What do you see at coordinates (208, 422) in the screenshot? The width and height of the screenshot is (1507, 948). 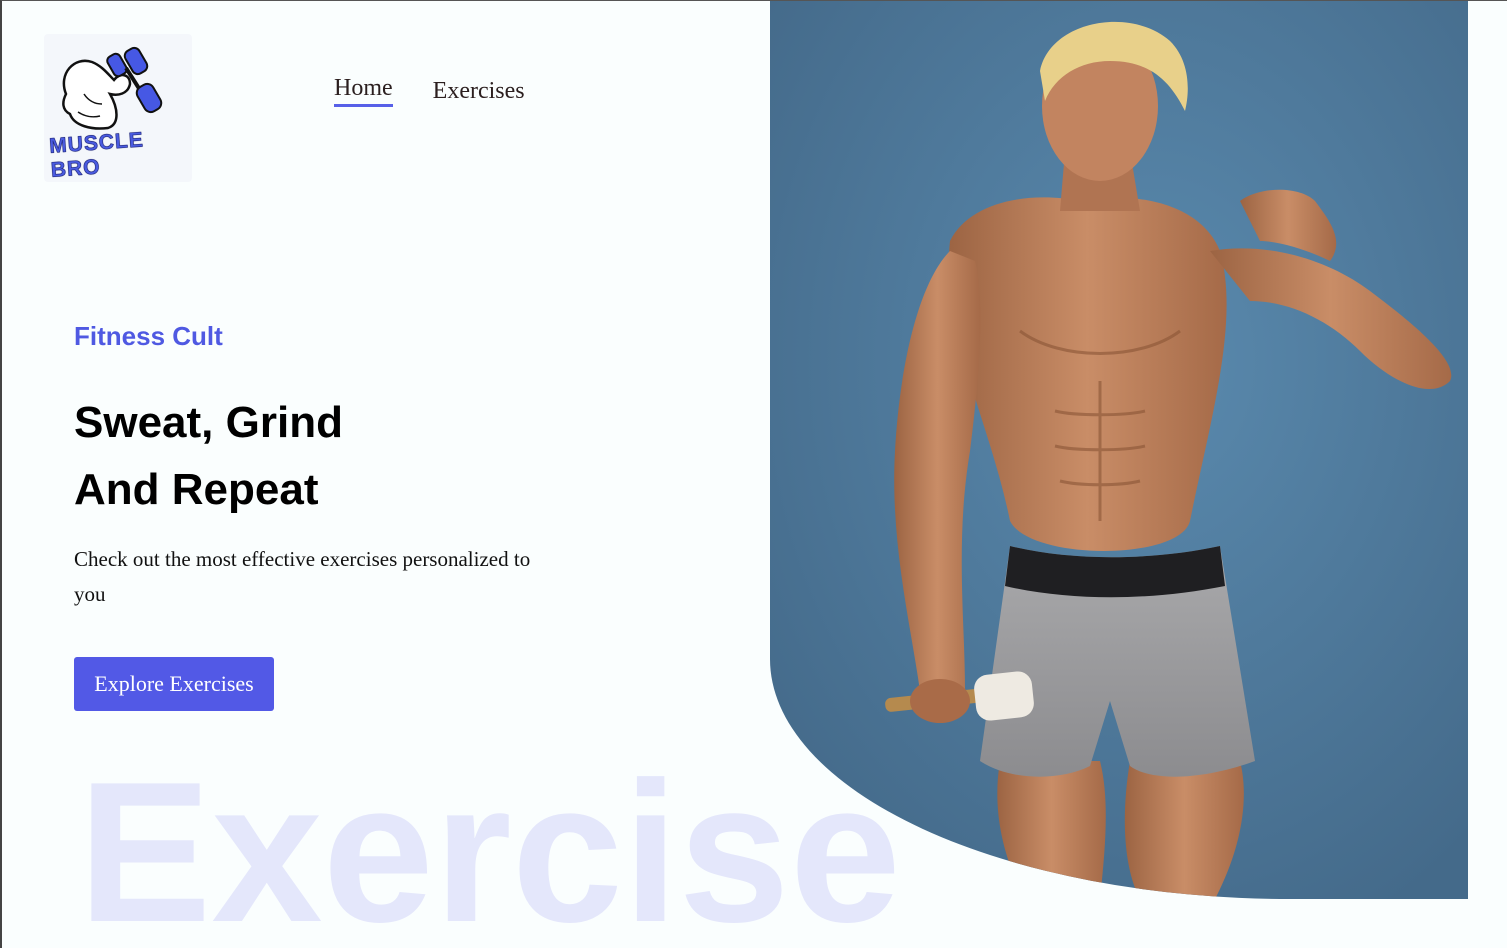 I see `headline-line-1: Sweat, Grind` at bounding box center [208, 422].